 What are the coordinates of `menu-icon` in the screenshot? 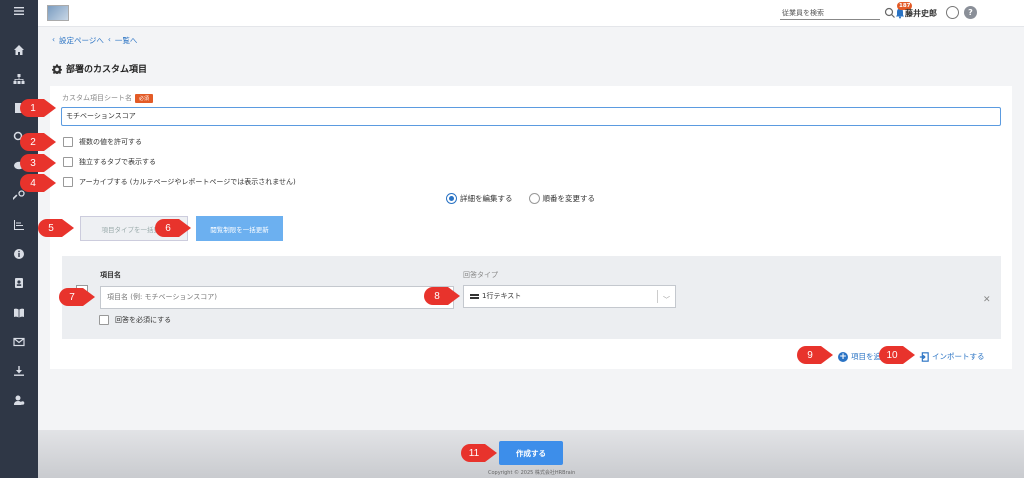 It's located at (19, 11).